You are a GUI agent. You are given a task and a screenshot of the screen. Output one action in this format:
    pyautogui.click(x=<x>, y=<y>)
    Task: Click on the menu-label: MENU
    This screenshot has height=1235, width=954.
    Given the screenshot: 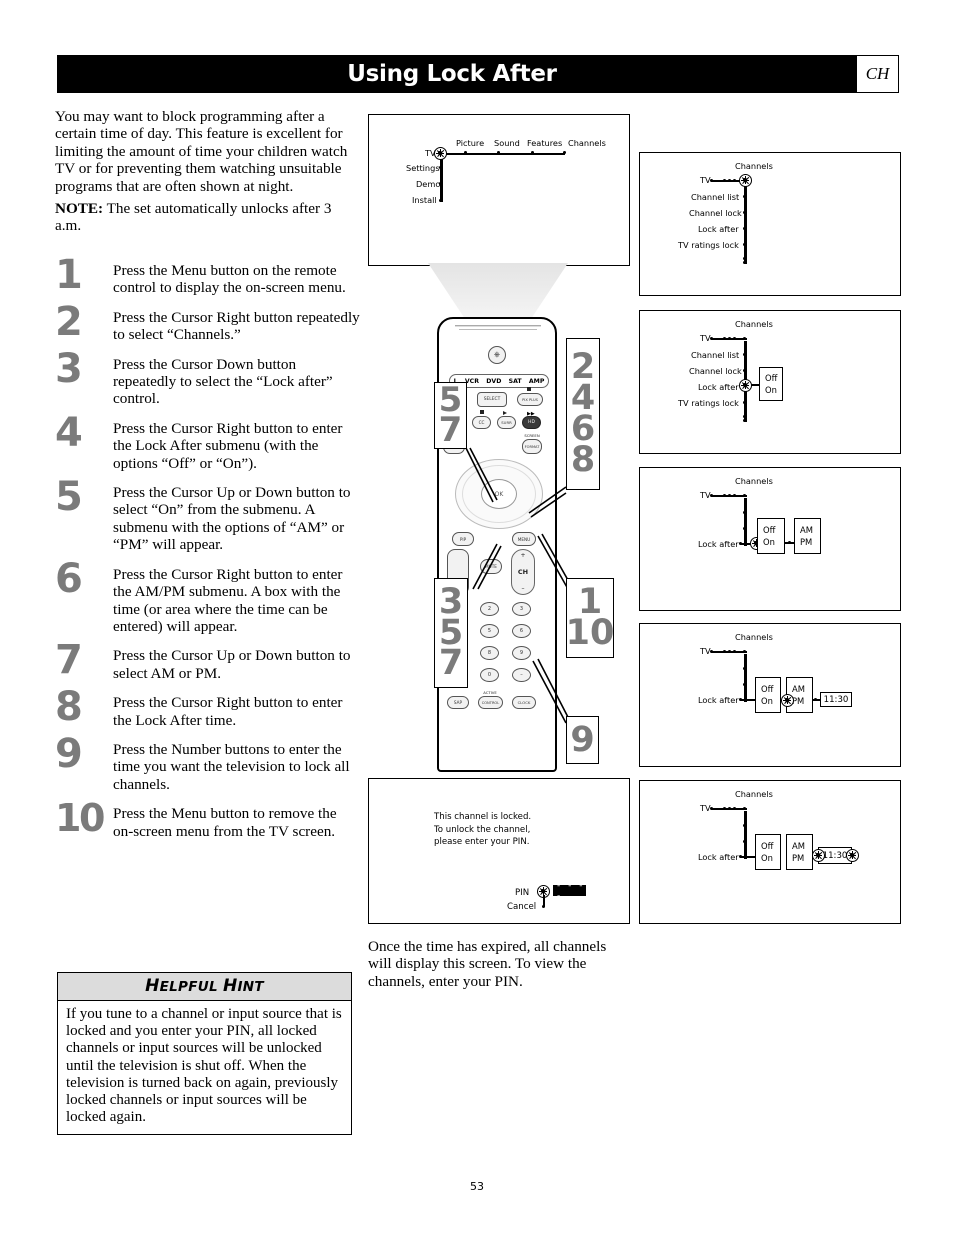 What is the action you would take?
    pyautogui.click(x=524, y=539)
    